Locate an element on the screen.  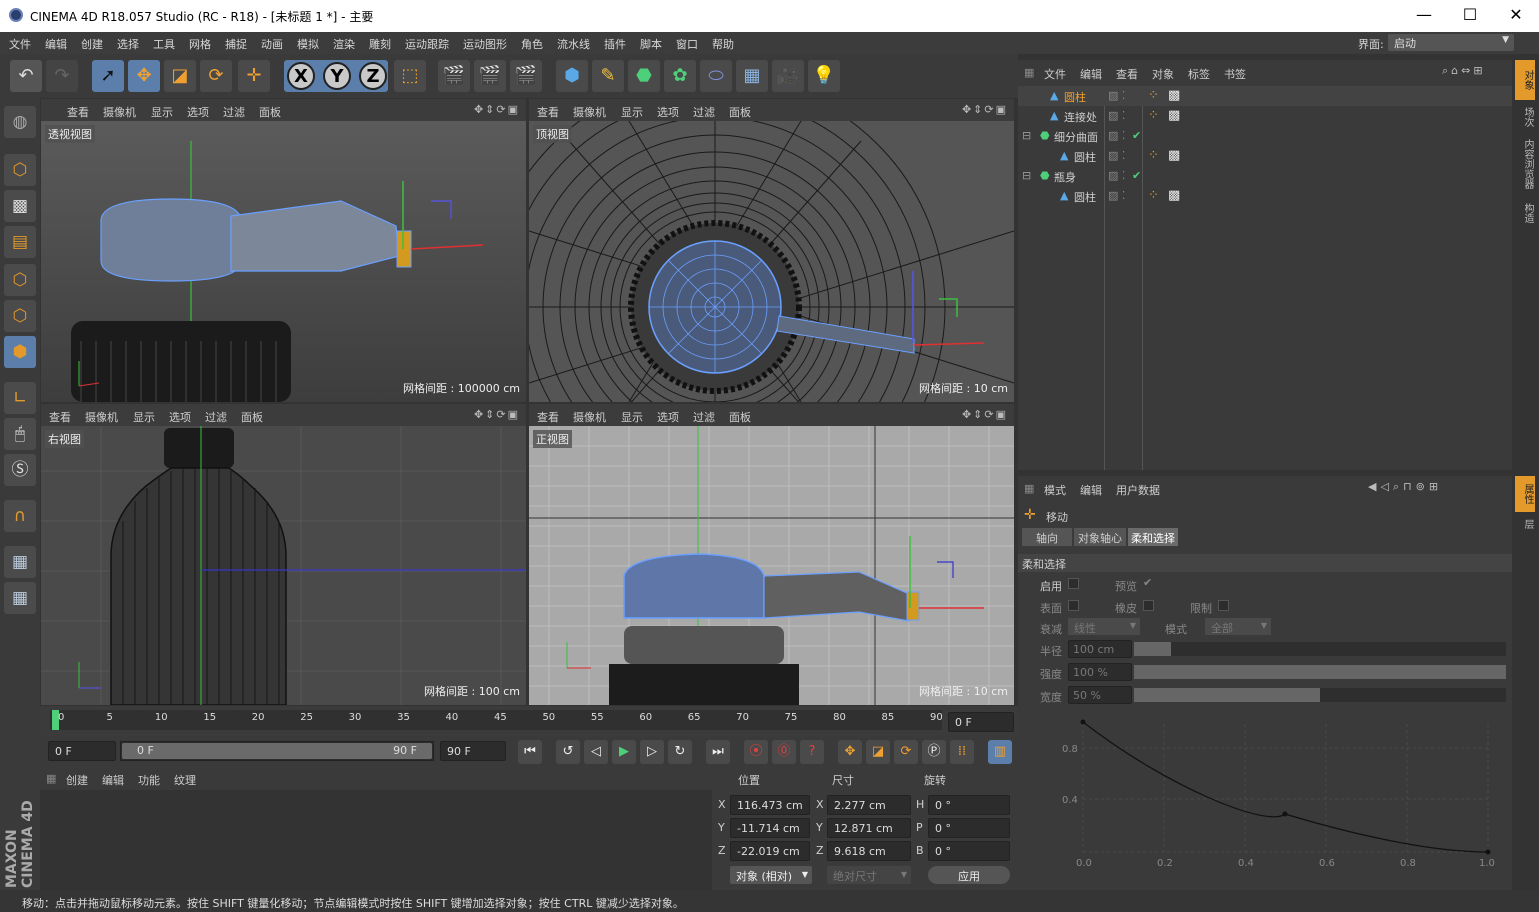
tab-axis: 轴向 is located at coordinates (1047, 537).